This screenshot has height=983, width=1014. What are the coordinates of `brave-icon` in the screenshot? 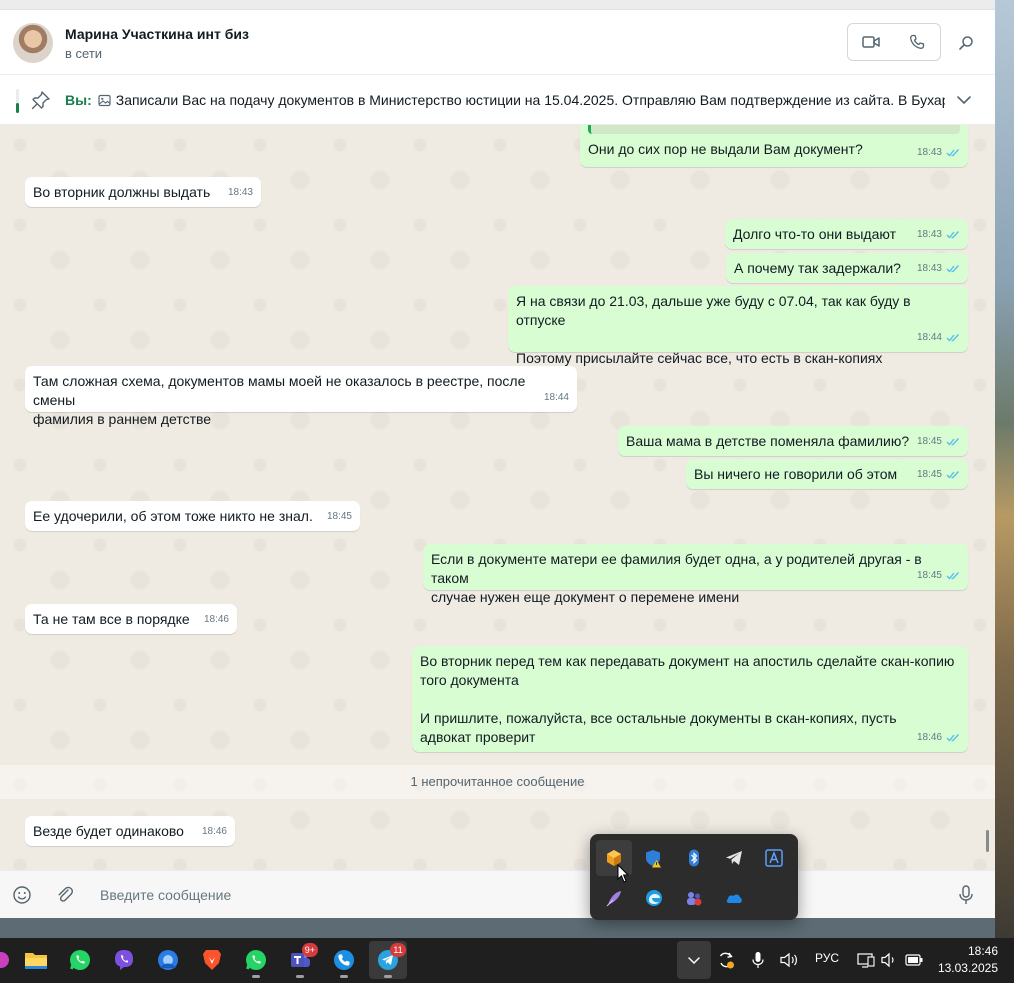 It's located at (212, 960).